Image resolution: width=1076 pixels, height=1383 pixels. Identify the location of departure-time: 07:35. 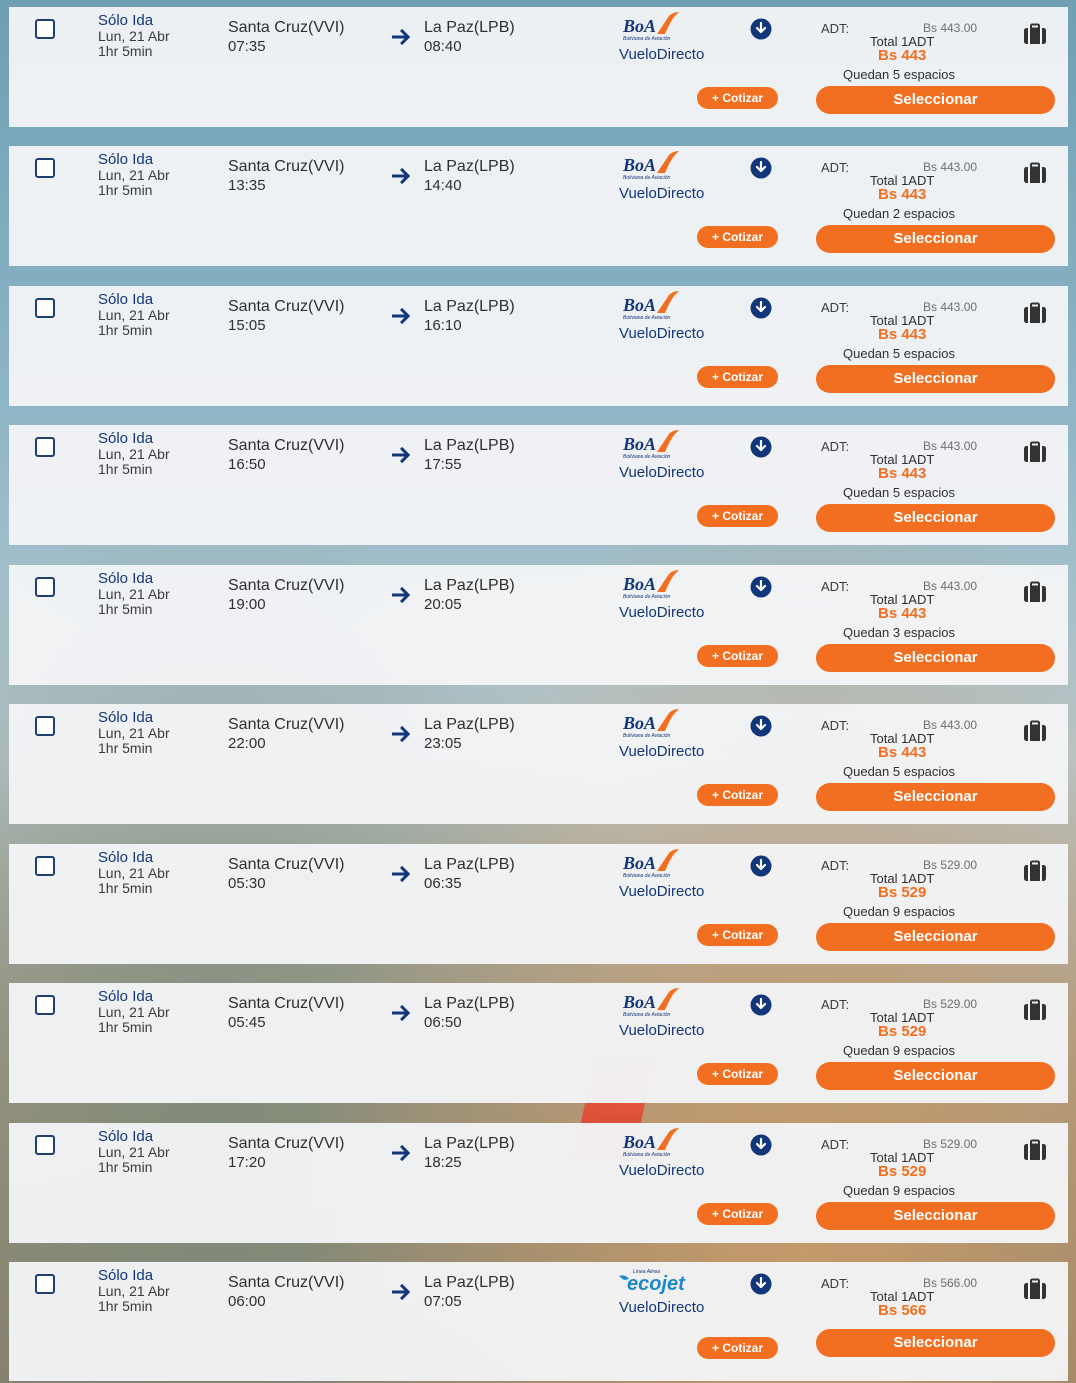
(247, 46).